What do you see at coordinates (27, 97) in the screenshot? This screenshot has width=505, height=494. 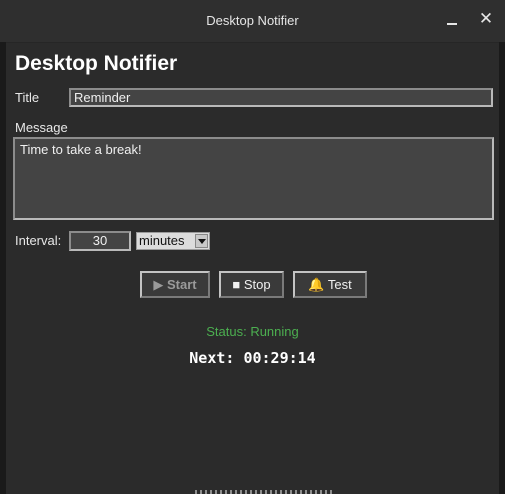 I see `title-label: Title` at bounding box center [27, 97].